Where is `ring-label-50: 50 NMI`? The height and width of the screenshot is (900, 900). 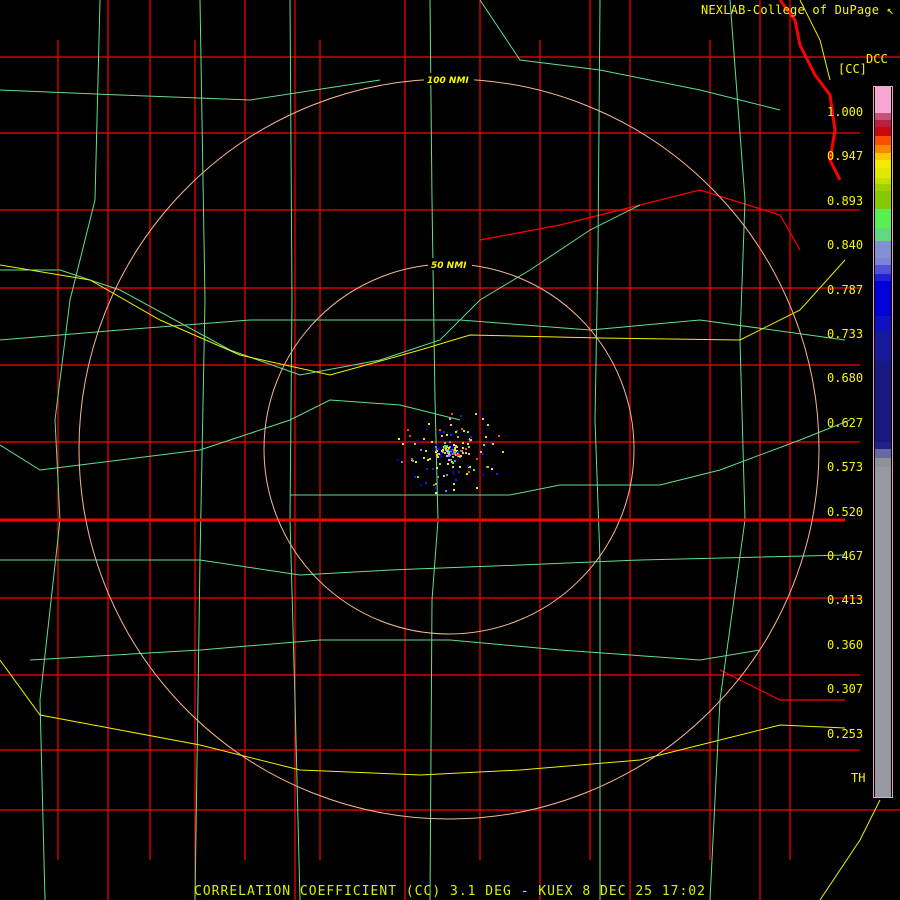
ring-label-50: 50 NMI is located at coordinates (449, 266).